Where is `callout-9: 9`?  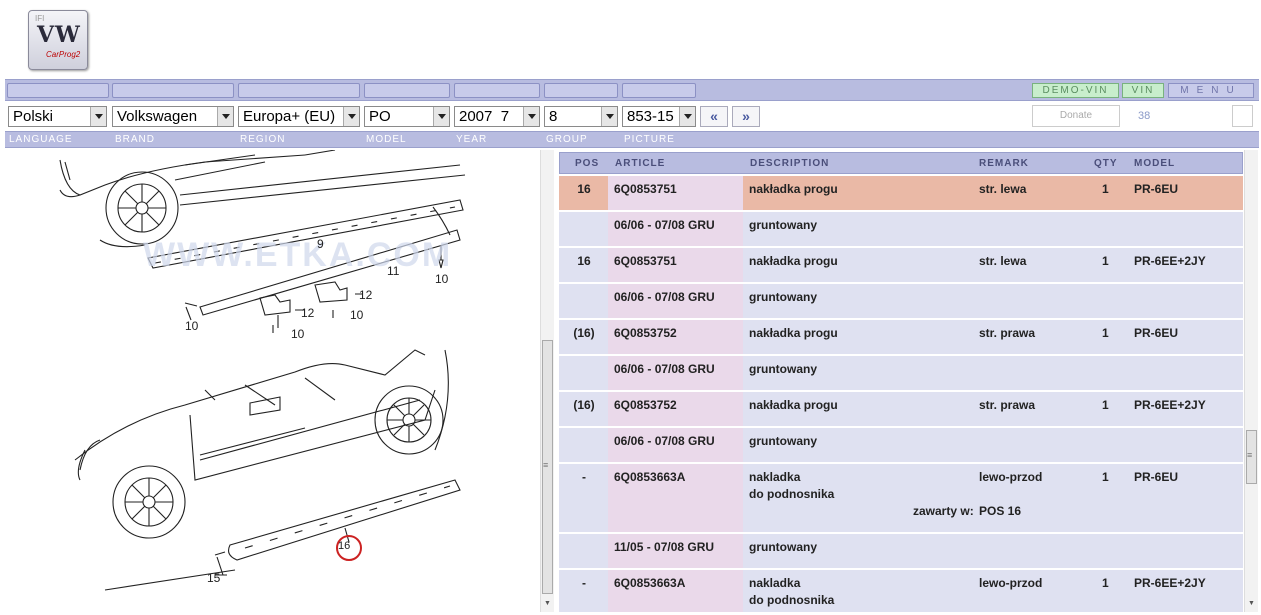 callout-9: 9 is located at coordinates (320, 244).